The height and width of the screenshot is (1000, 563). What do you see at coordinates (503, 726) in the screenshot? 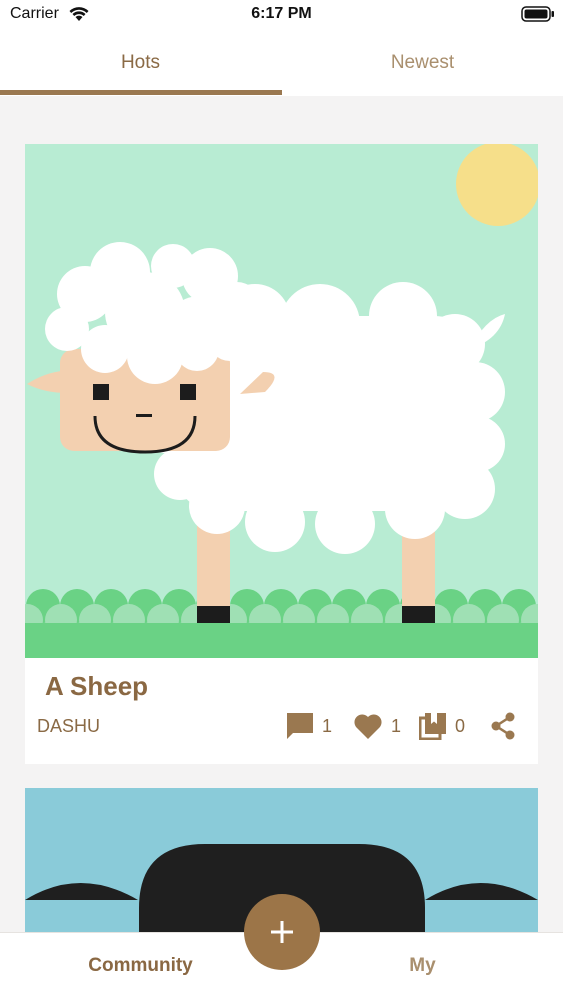
I see `share-icon` at bounding box center [503, 726].